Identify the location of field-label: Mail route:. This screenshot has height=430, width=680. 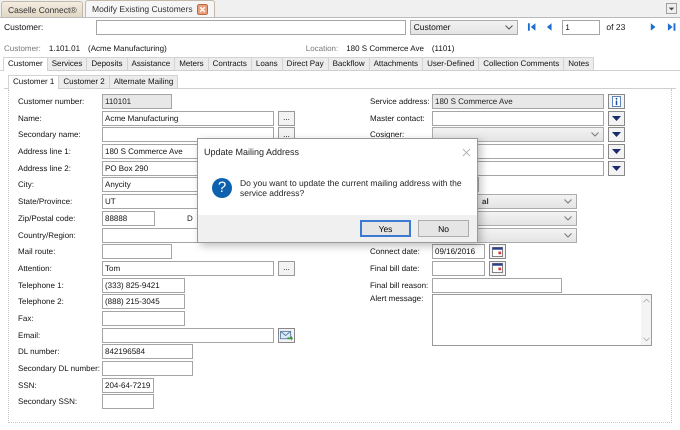
(37, 251).